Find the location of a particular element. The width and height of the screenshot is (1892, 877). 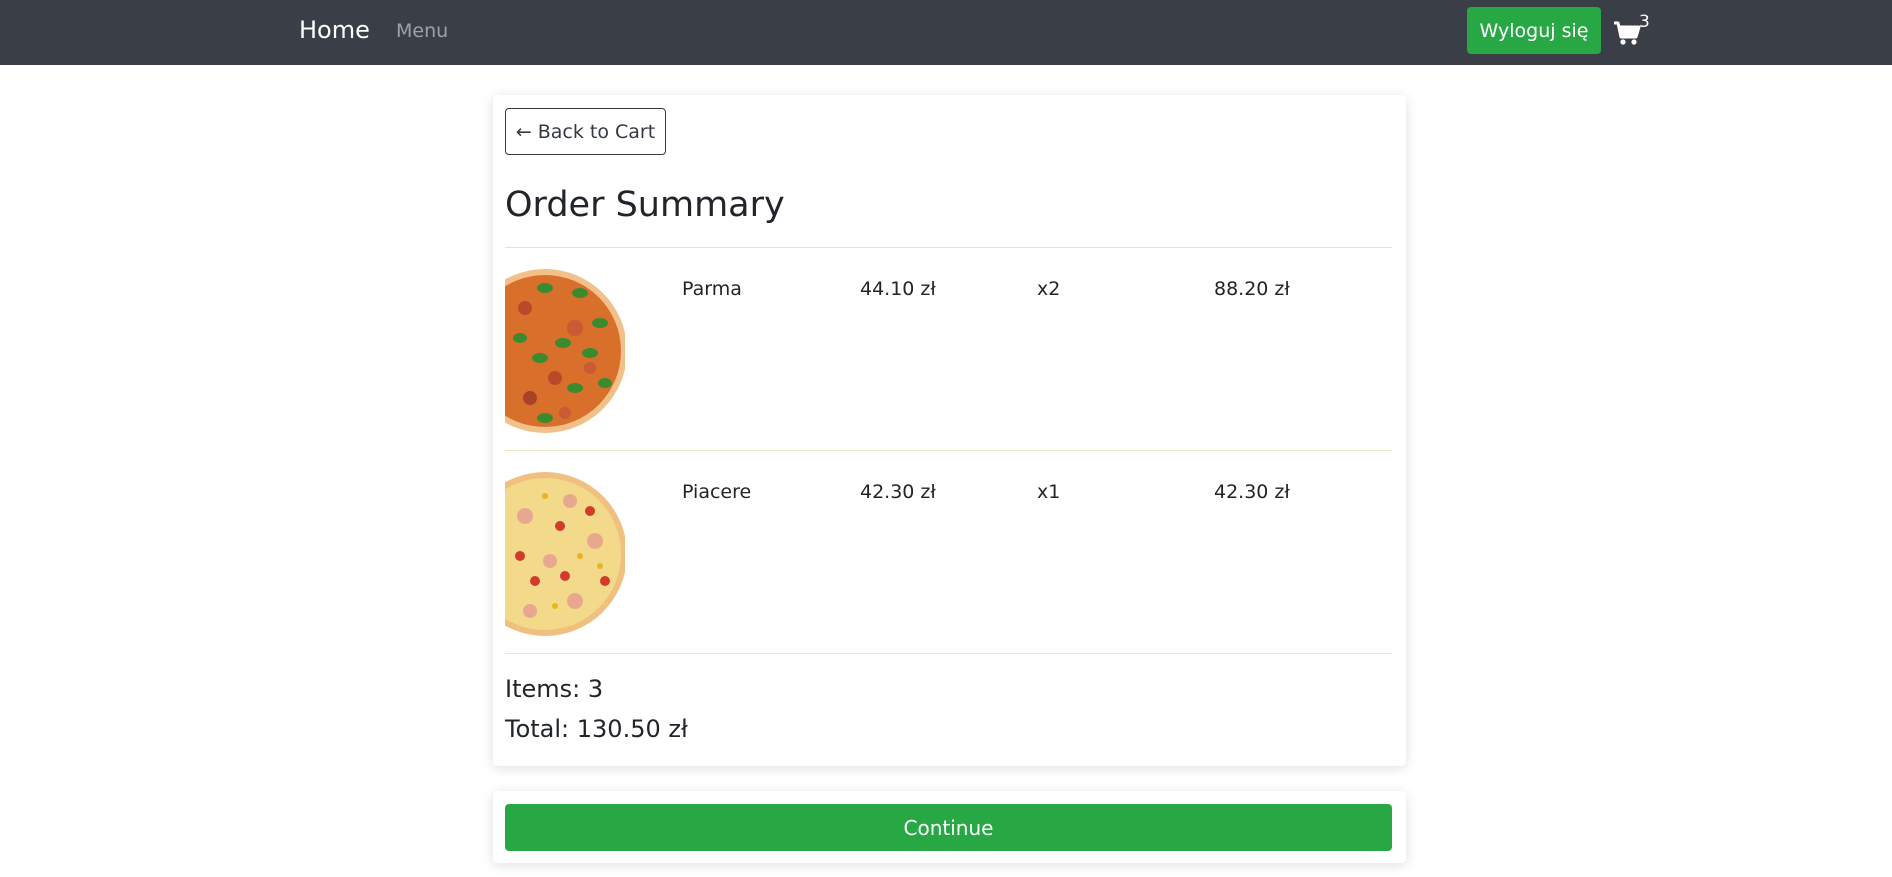

item-name: Parma is located at coordinates (712, 289).